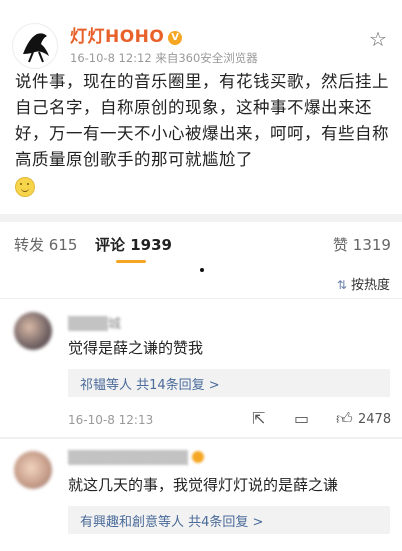 The width and height of the screenshot is (402, 551). What do you see at coordinates (371, 245) in the screenshot?
I see `tab-like-count: 1319` at bounding box center [371, 245].